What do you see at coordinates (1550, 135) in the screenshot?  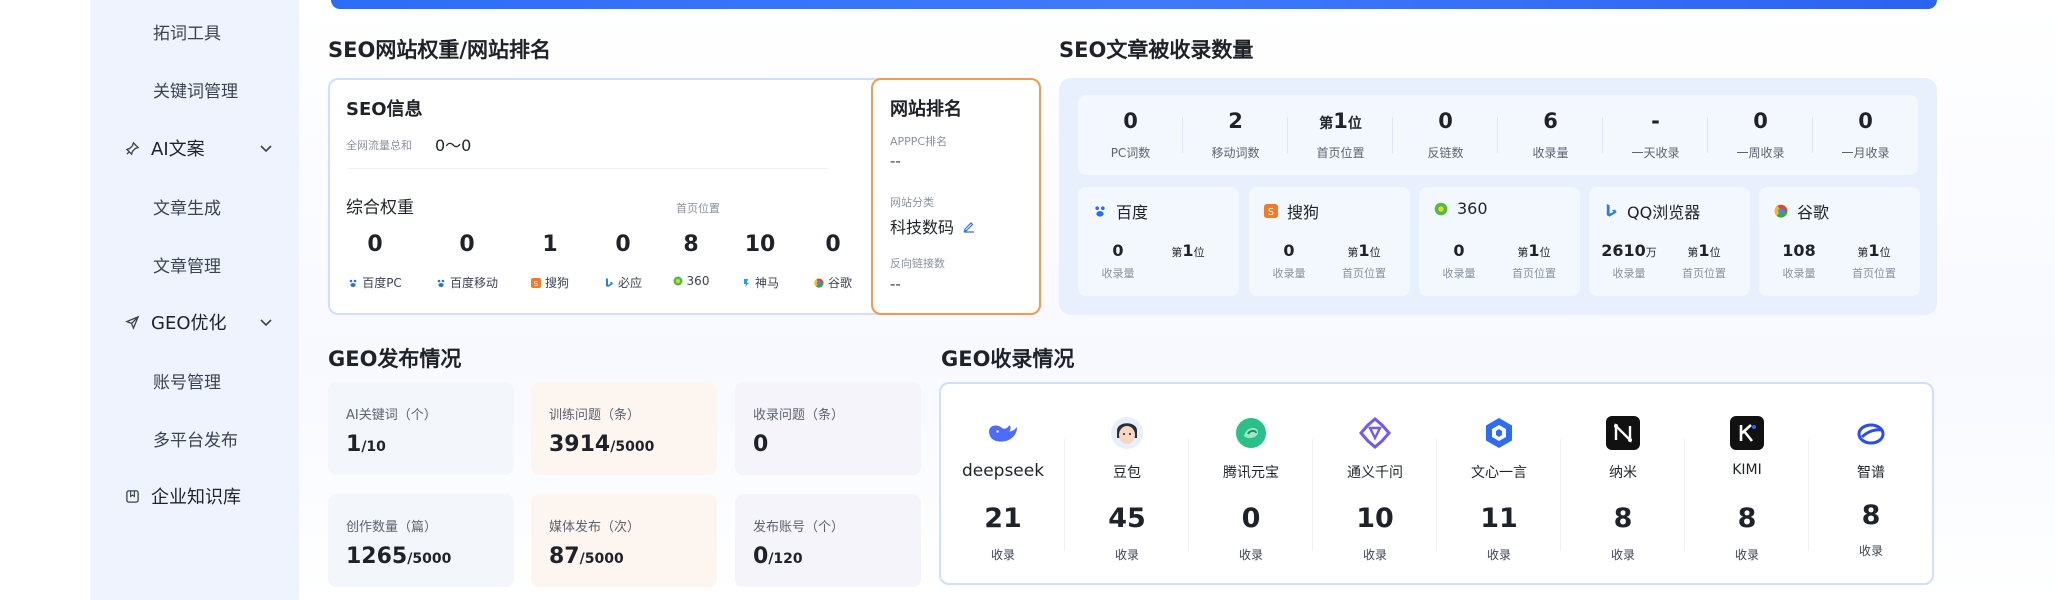 I see `stat-included: 6 收录量` at bounding box center [1550, 135].